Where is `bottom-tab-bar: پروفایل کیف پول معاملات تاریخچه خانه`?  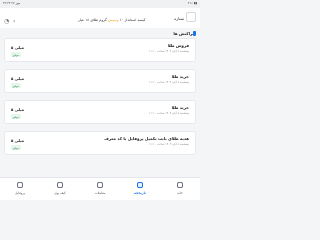
bottom-tab-bar: پروفایل کیف پول معاملات تاریخچه خانه is located at coordinates (100, 188).